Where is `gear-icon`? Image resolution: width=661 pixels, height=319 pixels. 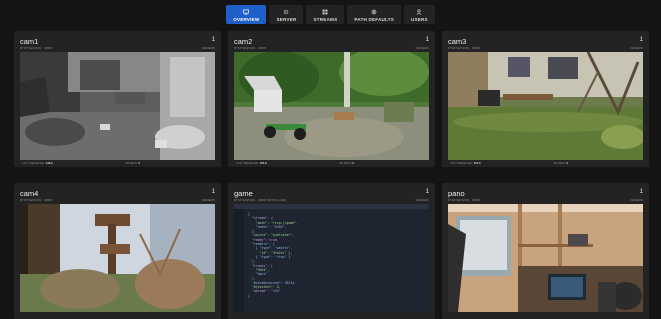 gear-icon is located at coordinates (286, 11).